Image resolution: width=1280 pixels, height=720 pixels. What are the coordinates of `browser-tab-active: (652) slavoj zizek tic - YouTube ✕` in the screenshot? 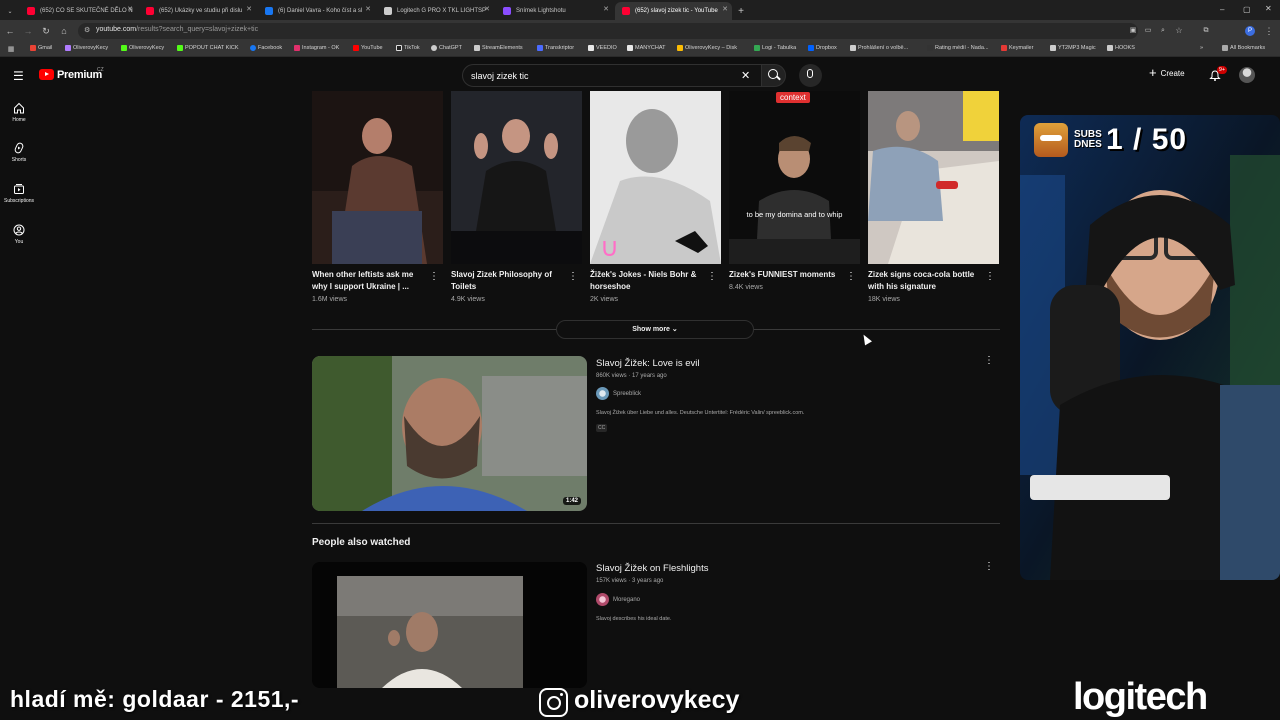 It's located at (673, 11).